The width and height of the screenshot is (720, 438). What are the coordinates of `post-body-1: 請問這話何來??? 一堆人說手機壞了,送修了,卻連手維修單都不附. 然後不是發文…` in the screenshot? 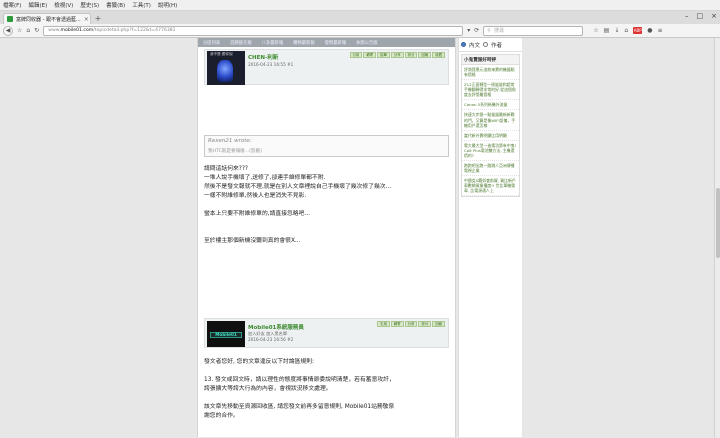 It's located at (297, 205).